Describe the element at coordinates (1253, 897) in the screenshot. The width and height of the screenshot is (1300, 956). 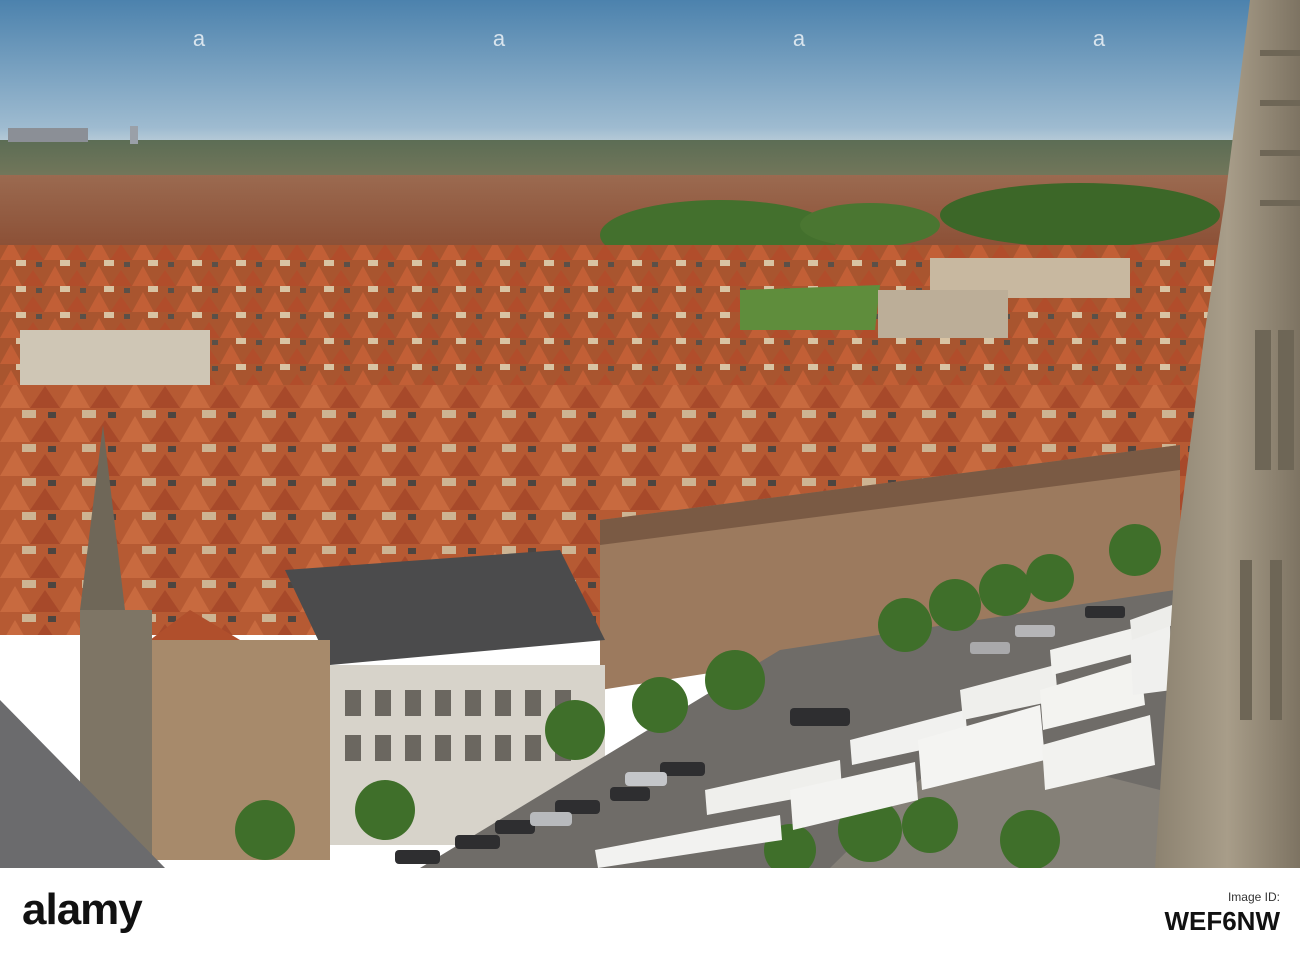
I see `image-id-label: Image ID:` at that location.